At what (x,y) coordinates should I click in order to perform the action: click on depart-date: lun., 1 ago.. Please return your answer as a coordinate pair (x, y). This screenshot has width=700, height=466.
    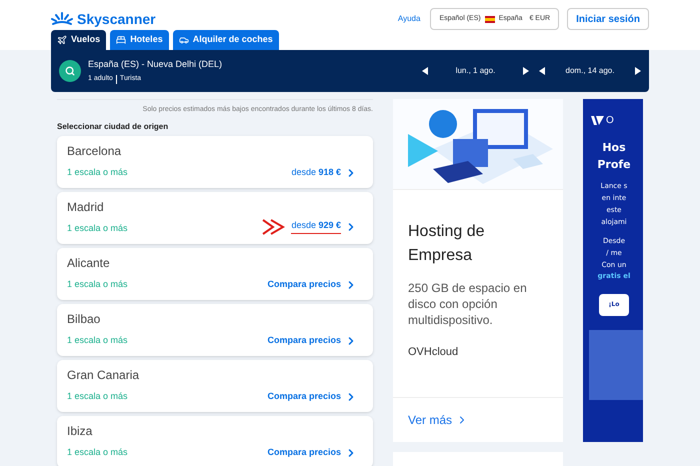
    Looking at the image, I should click on (475, 71).